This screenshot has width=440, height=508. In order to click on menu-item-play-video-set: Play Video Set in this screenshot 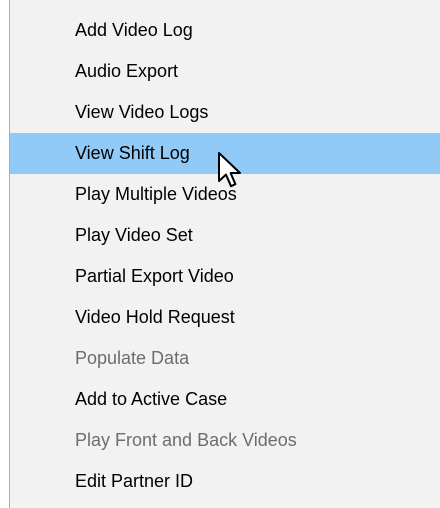, I will do `click(225, 235)`.